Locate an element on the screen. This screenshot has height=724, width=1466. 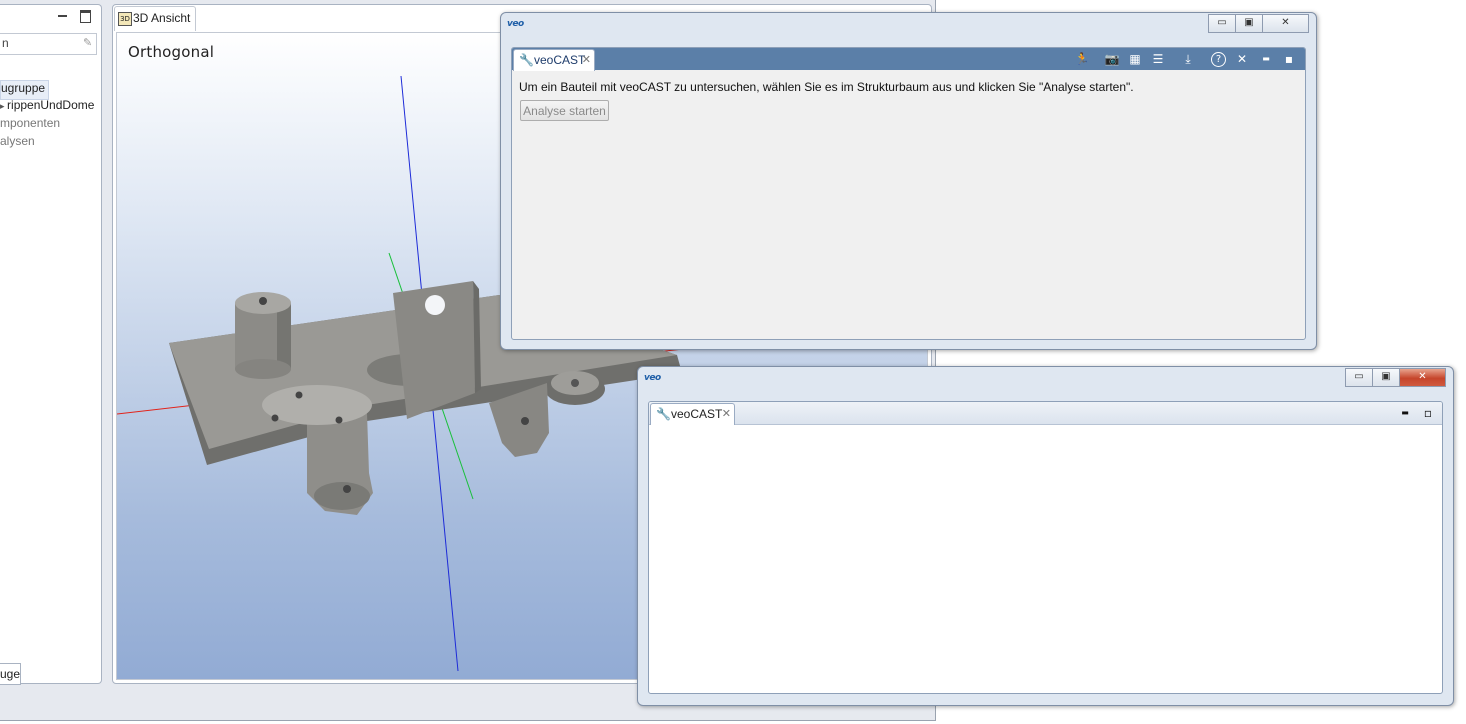
report-icon: ▦ is located at coordinates (1135, 59).